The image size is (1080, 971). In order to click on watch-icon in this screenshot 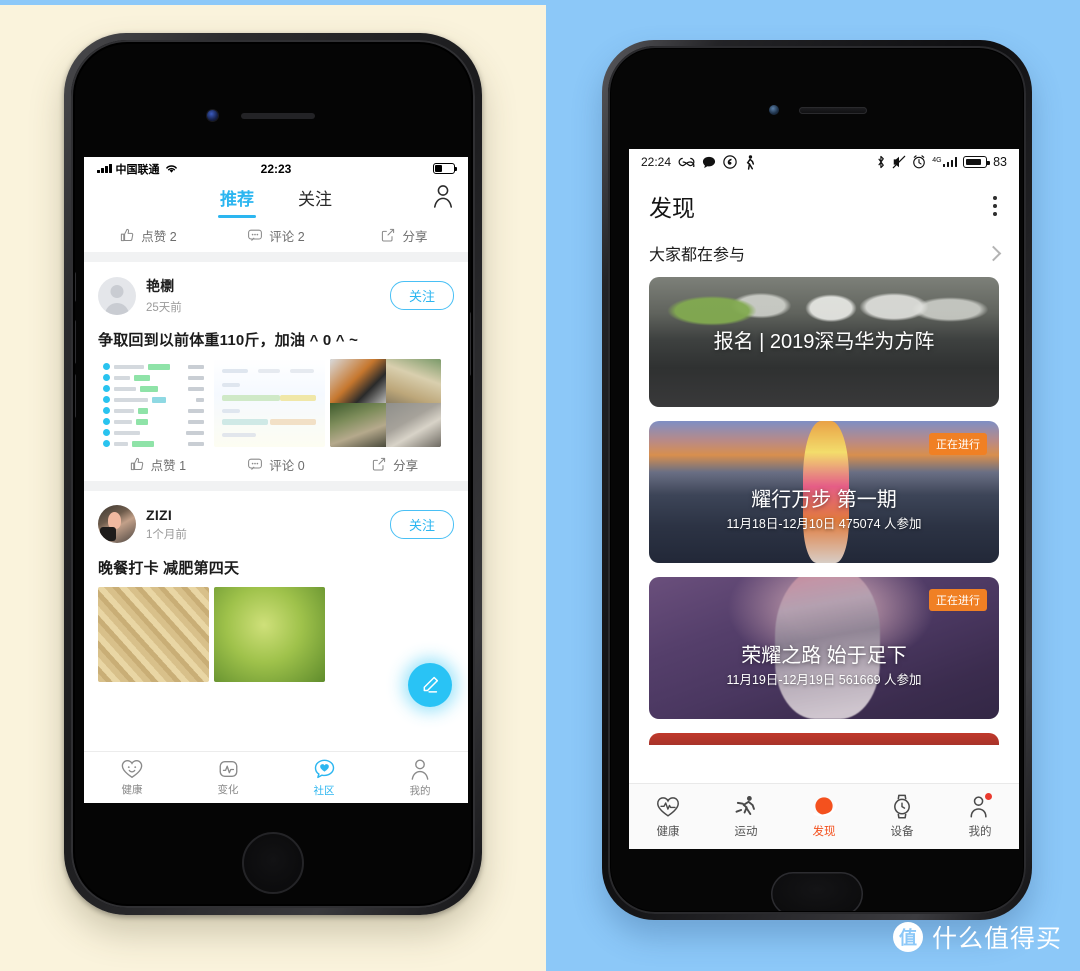, I will do `click(902, 806)`.